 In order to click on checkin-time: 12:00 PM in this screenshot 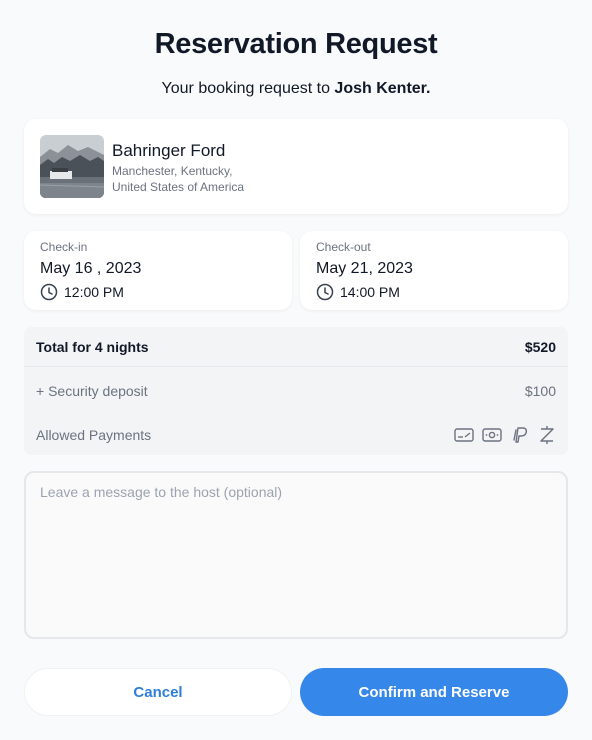, I will do `click(82, 292)`.